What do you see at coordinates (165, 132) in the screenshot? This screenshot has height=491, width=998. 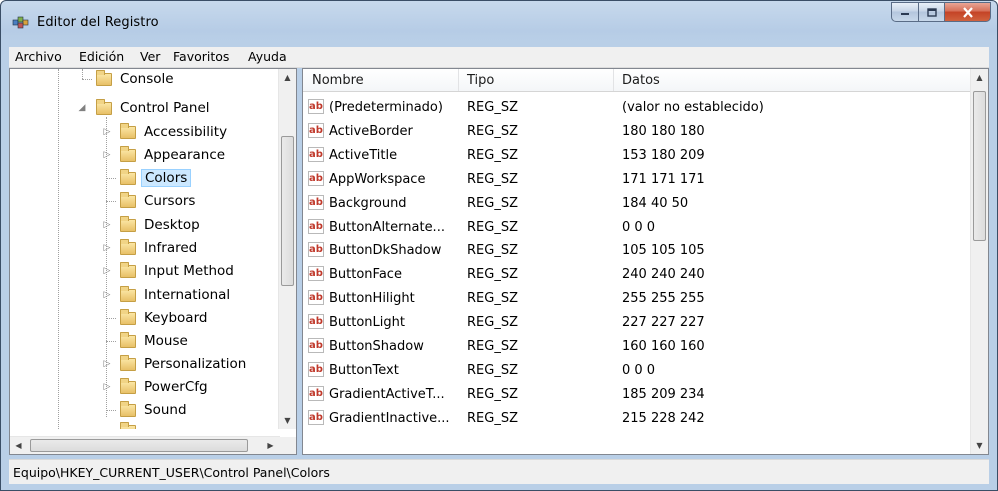 I see `tree-item-accessibility: ▷ Accessibility` at bounding box center [165, 132].